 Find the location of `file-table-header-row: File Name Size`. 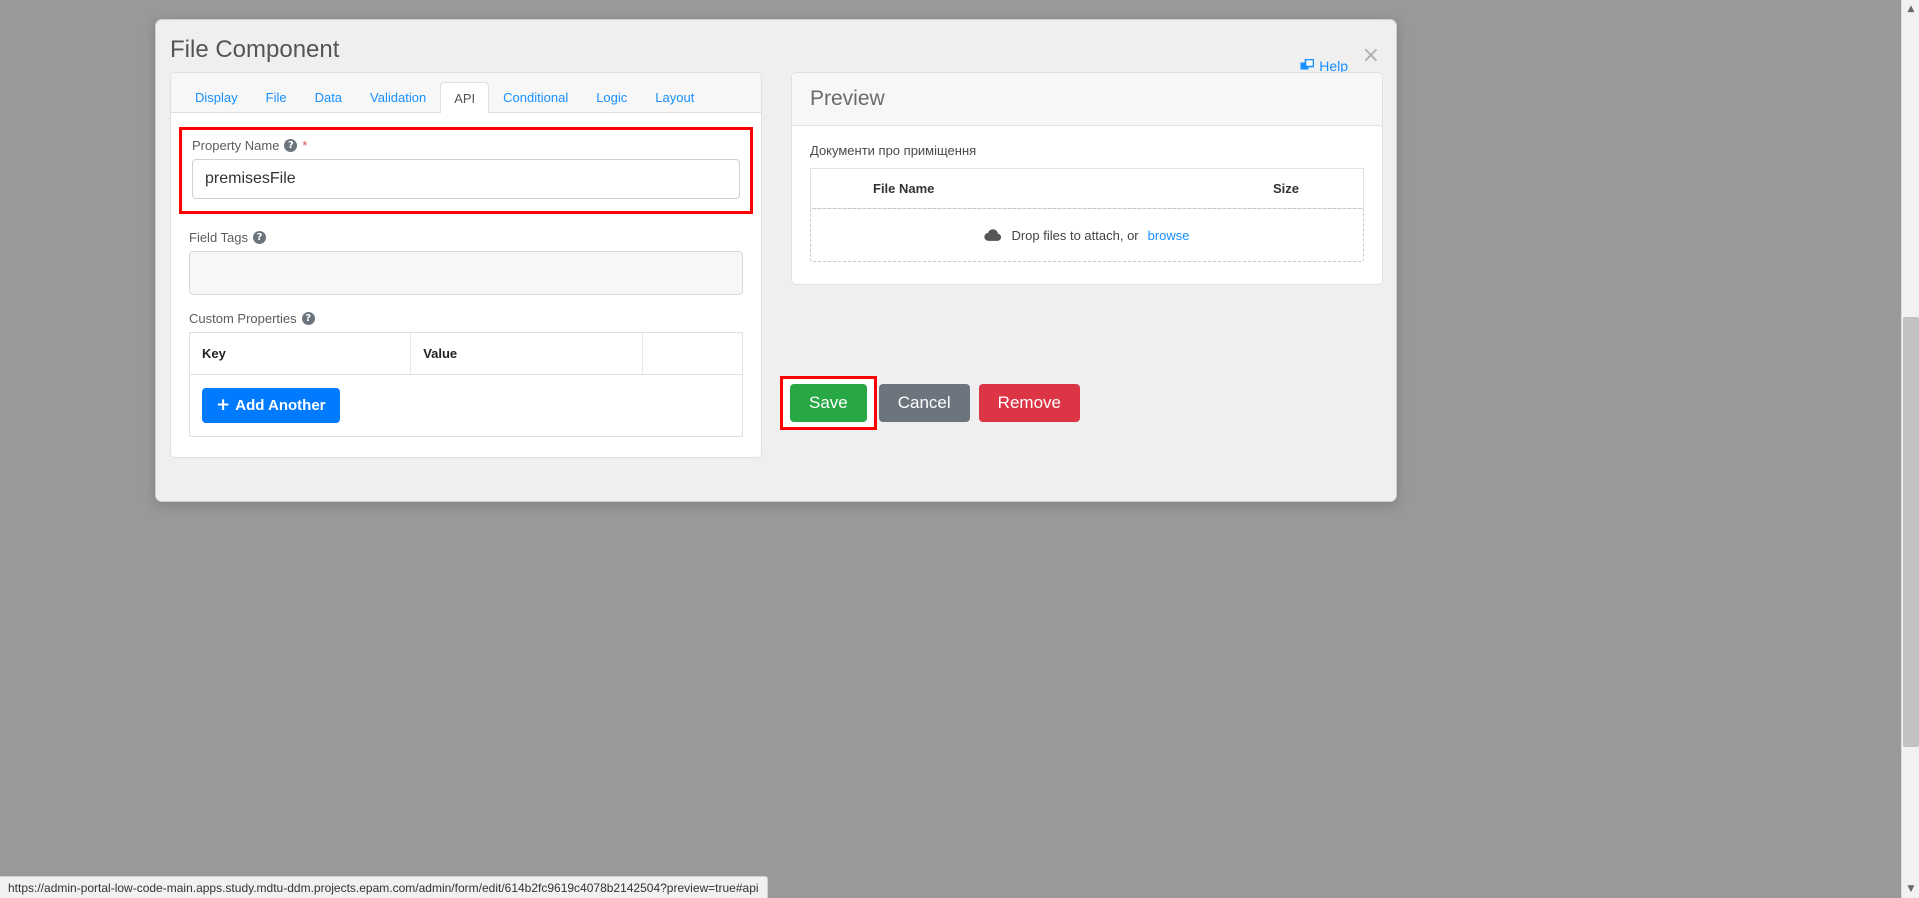

file-table-header-row: File Name Size is located at coordinates (1087, 189).